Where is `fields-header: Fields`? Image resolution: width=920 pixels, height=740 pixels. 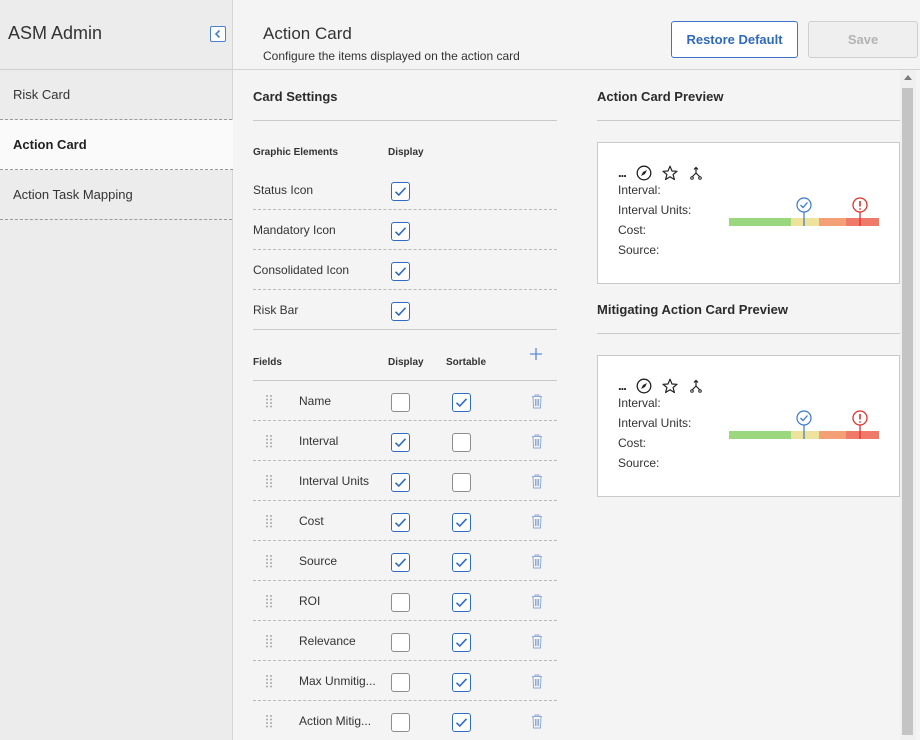
fields-header: Fields is located at coordinates (267, 362).